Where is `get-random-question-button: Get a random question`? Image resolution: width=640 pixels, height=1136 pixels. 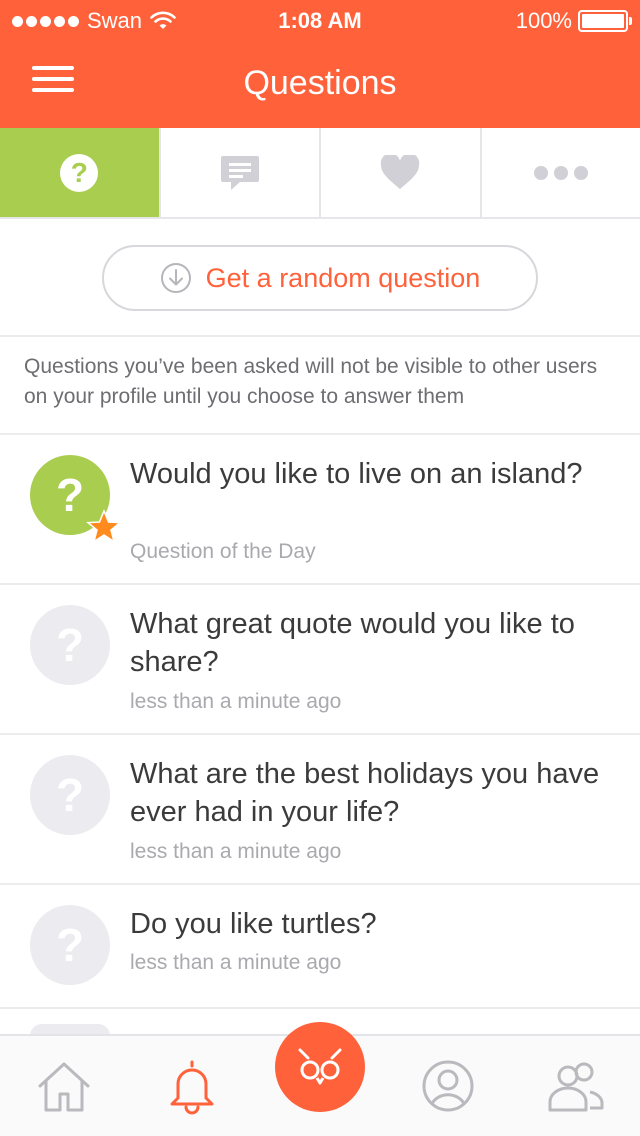
get-random-question-button: Get a random question is located at coordinates (320, 278).